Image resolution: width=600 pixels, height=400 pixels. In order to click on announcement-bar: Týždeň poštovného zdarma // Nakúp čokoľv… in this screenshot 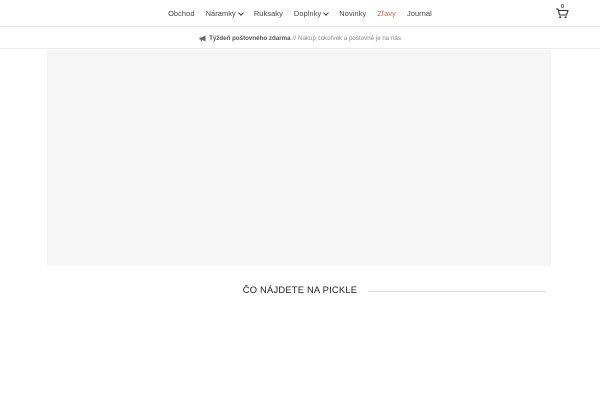, I will do `click(300, 38)`.